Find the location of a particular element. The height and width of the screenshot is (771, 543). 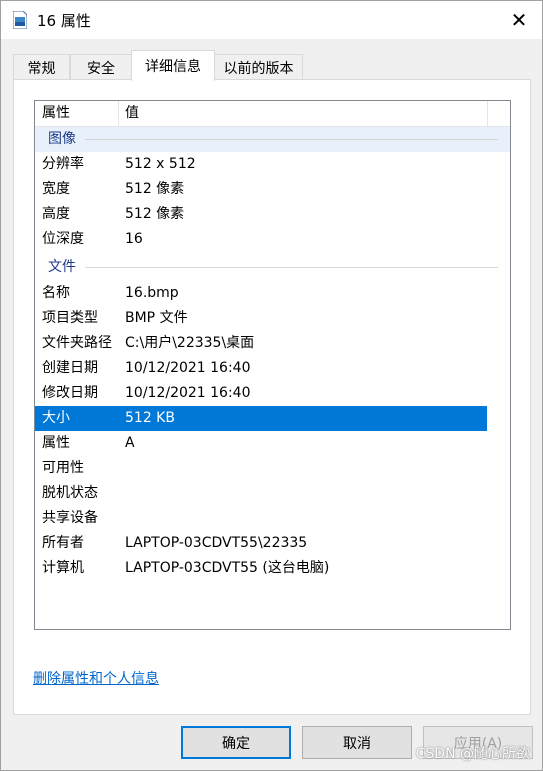

list-item: 属性 A is located at coordinates (261, 443).